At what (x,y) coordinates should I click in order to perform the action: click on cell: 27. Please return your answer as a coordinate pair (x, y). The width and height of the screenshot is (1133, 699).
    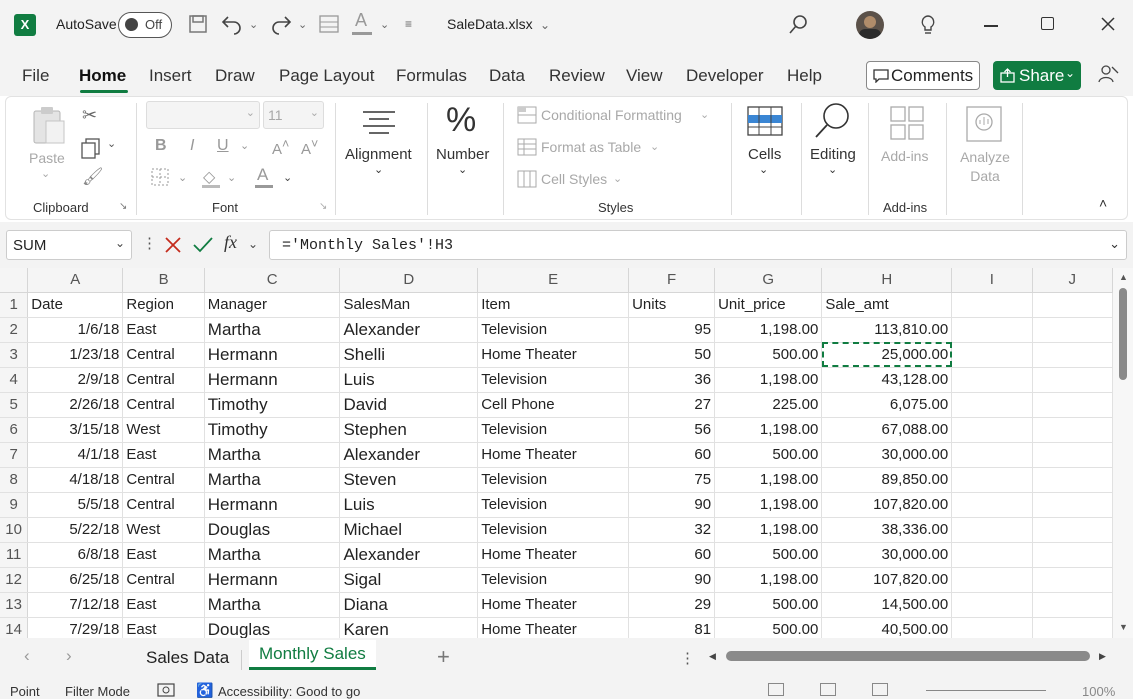
    Looking at the image, I should click on (672, 405).